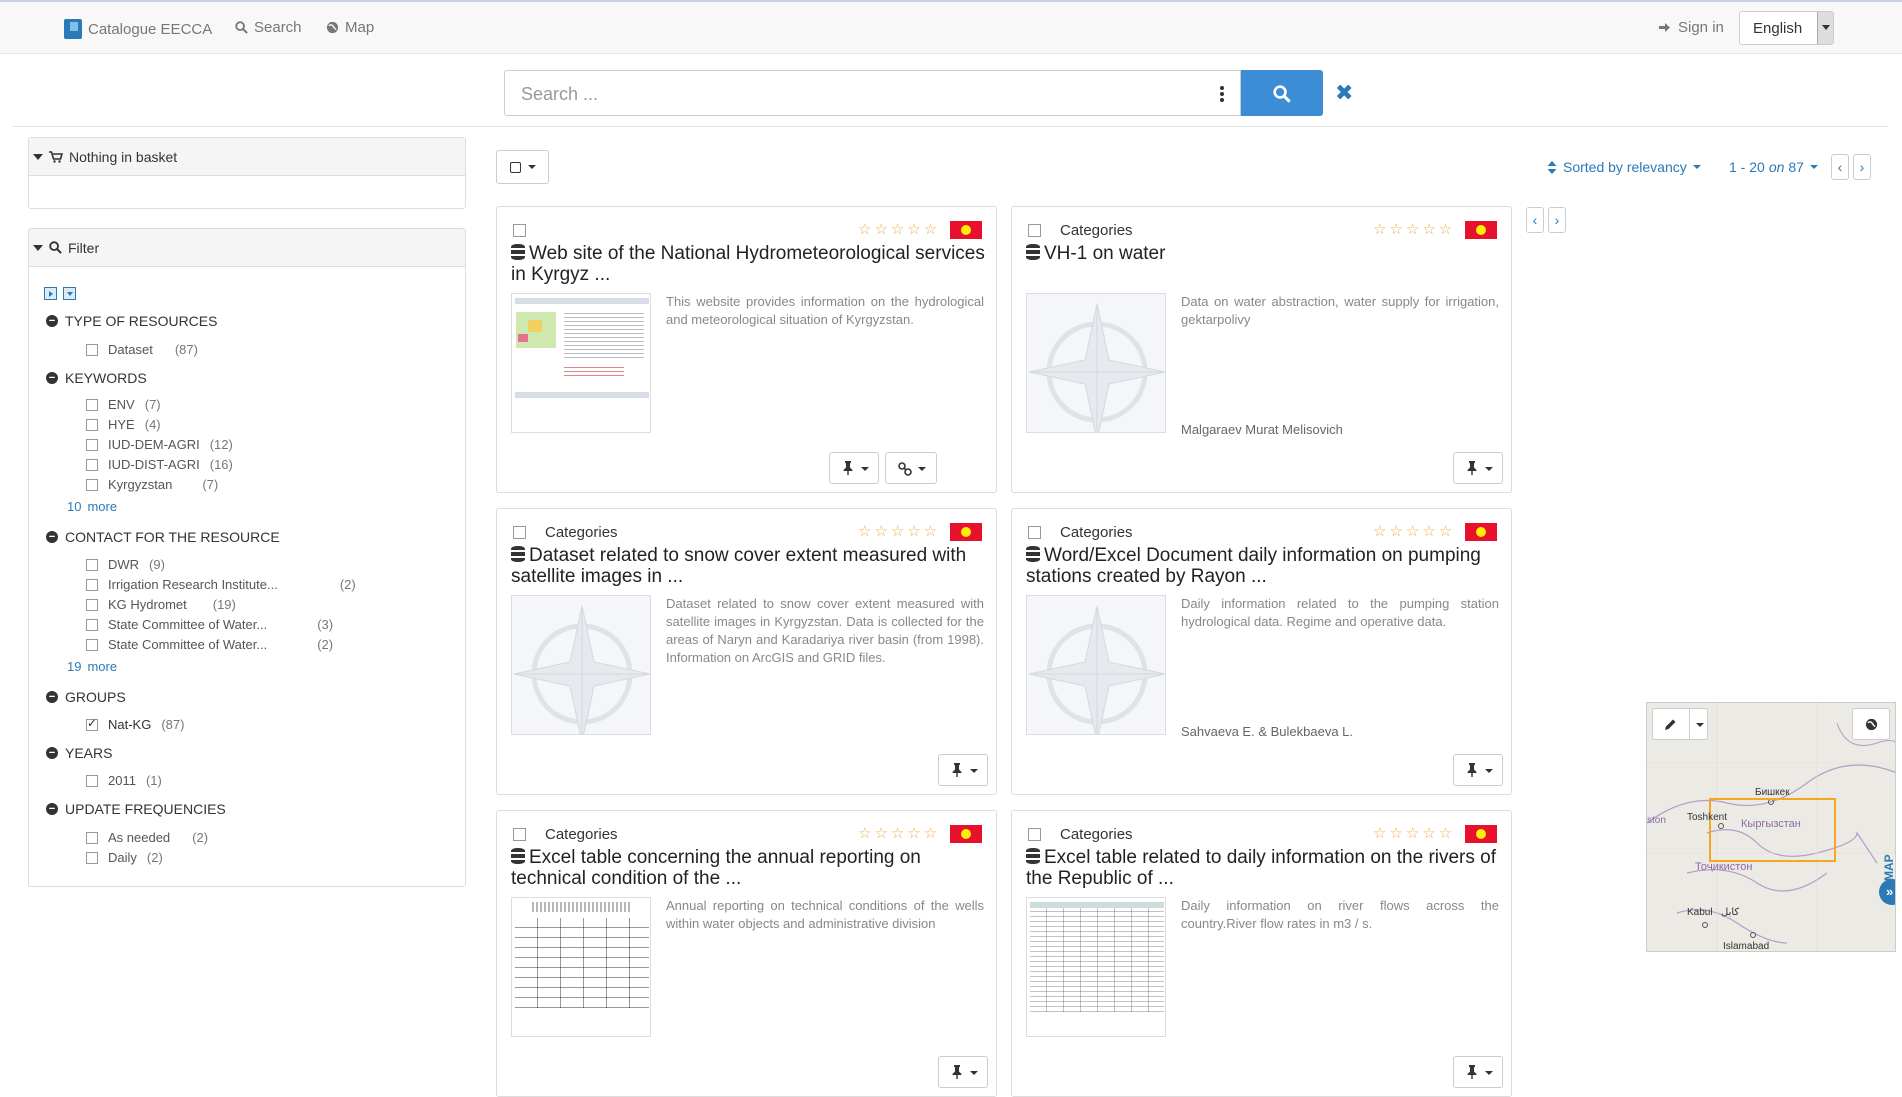 Image resolution: width=1902 pixels, height=1097 pixels. What do you see at coordinates (1786, 28) in the screenshot?
I see `language-select: English` at bounding box center [1786, 28].